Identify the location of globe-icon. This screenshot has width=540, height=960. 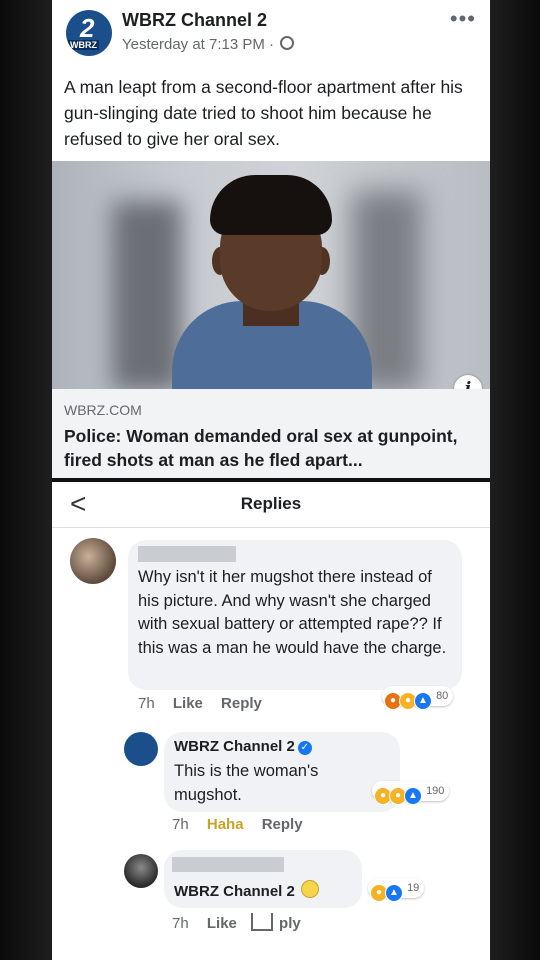
(287, 43).